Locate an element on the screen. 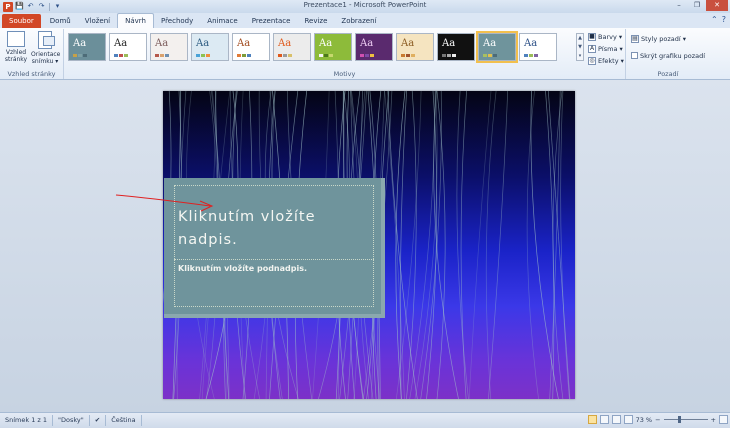 The height and width of the screenshot is (428, 730). colors-label: Barvy ▾ is located at coordinates (610, 36).